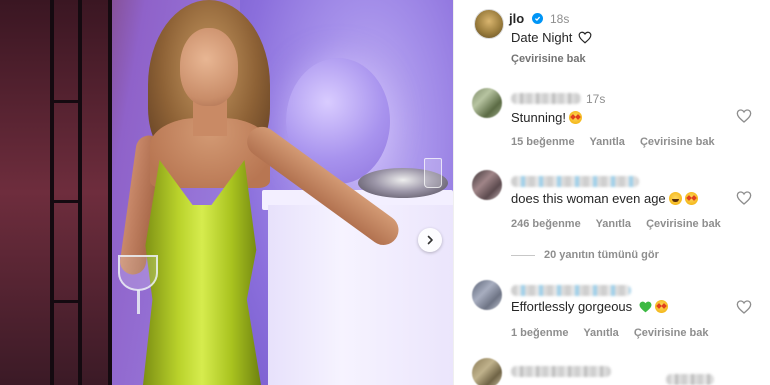  What do you see at coordinates (209, 67) in the screenshot?
I see `face` at bounding box center [209, 67].